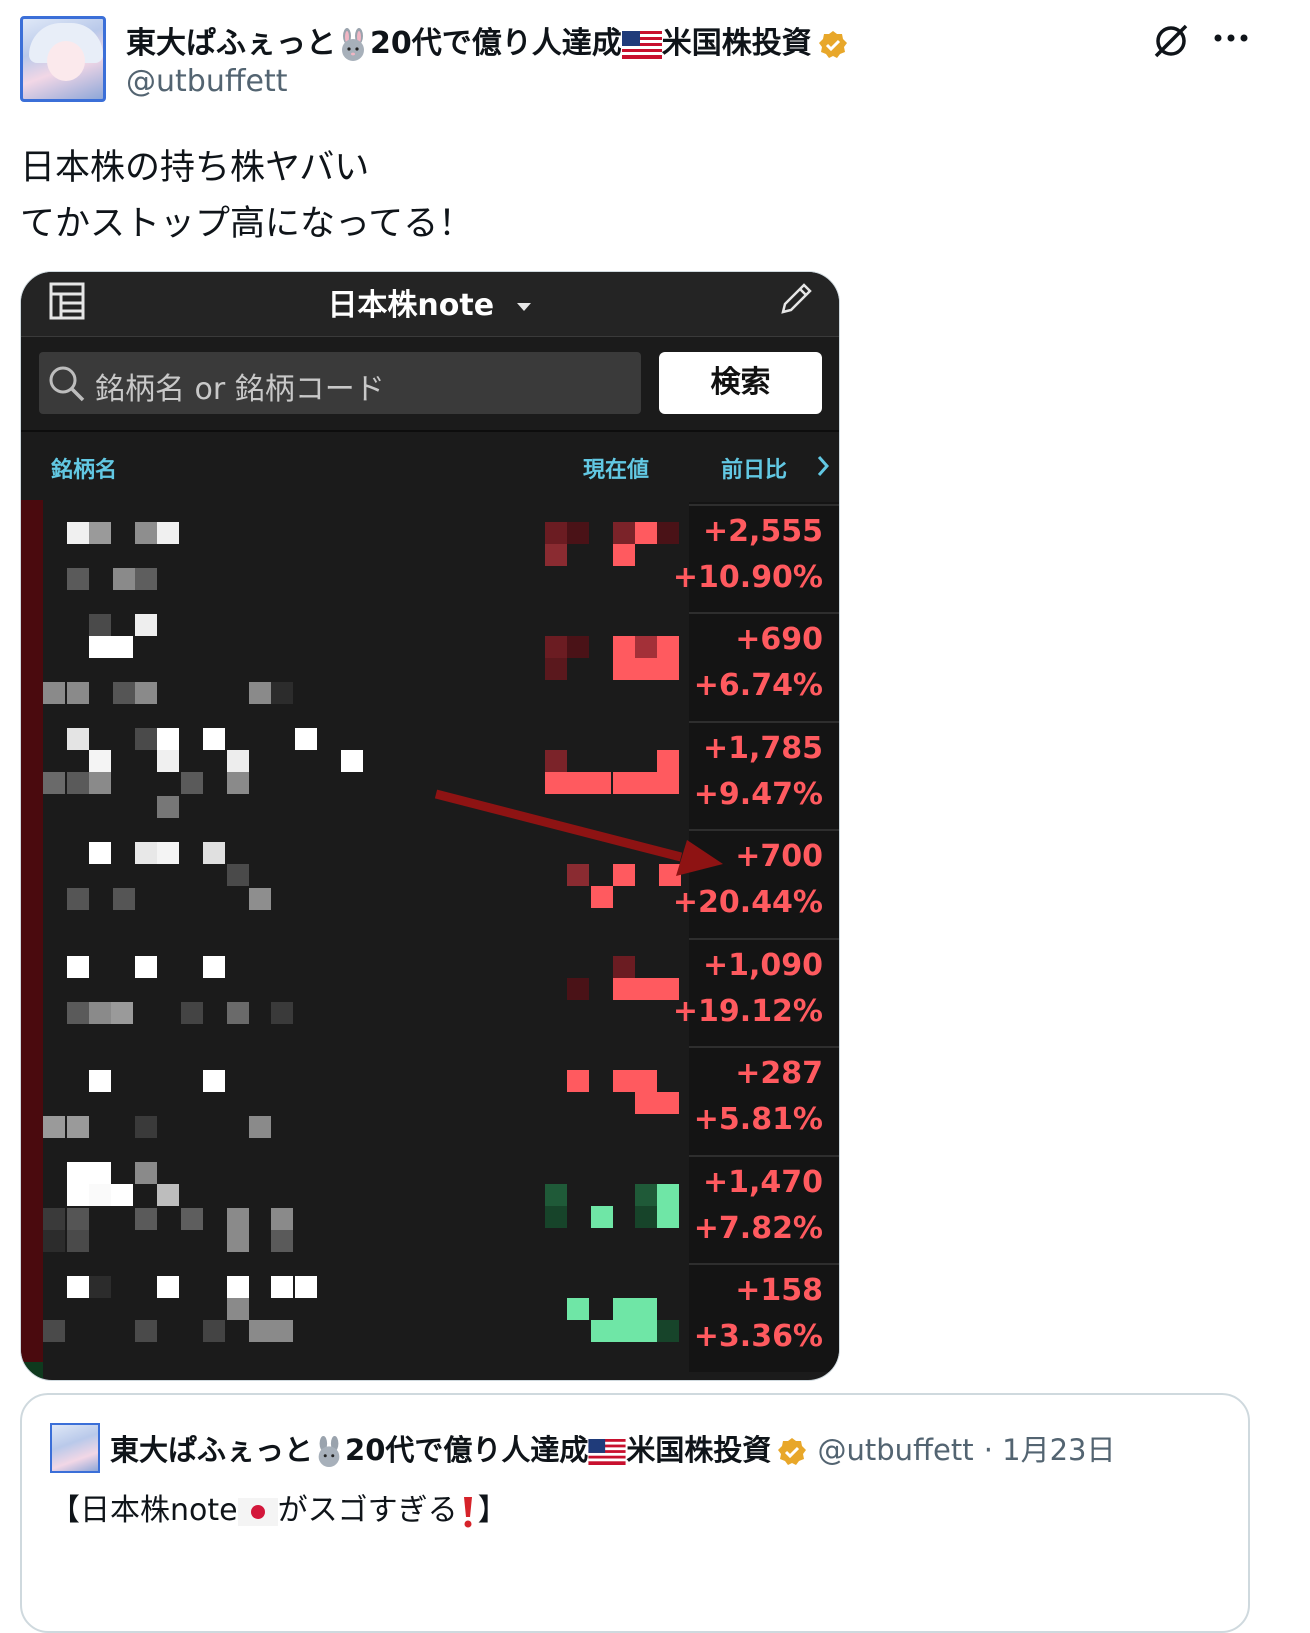  I want to click on quoted-name-part-b: 20代で億り人達成, so click(467, 1450).